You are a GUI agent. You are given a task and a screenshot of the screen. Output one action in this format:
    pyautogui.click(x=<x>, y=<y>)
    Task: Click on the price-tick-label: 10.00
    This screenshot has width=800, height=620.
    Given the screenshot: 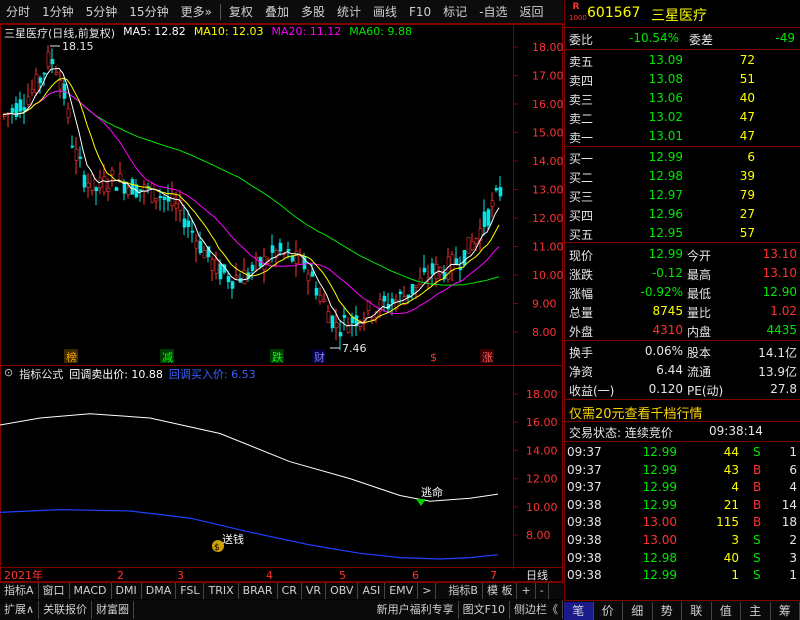 What is the action you would take?
    pyautogui.click(x=547, y=275)
    